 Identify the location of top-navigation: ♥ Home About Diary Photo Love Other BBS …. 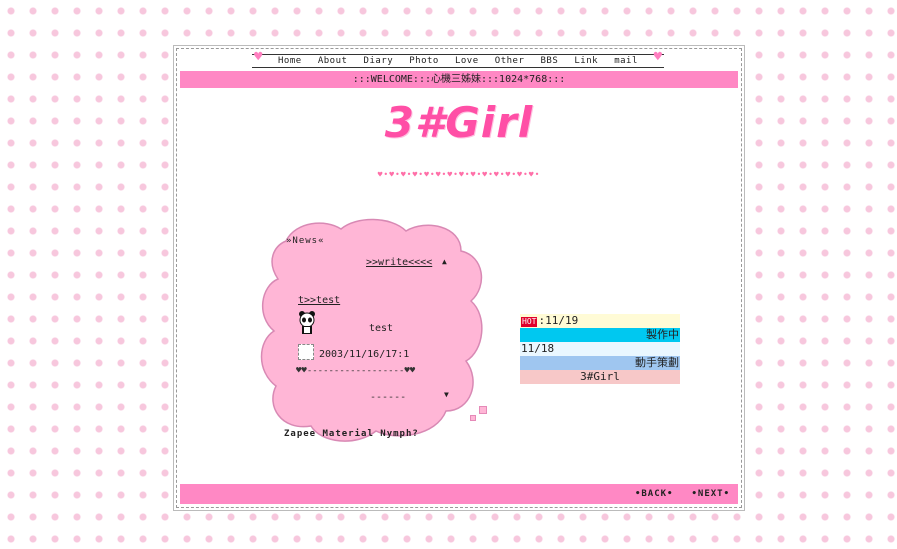
(458, 58).